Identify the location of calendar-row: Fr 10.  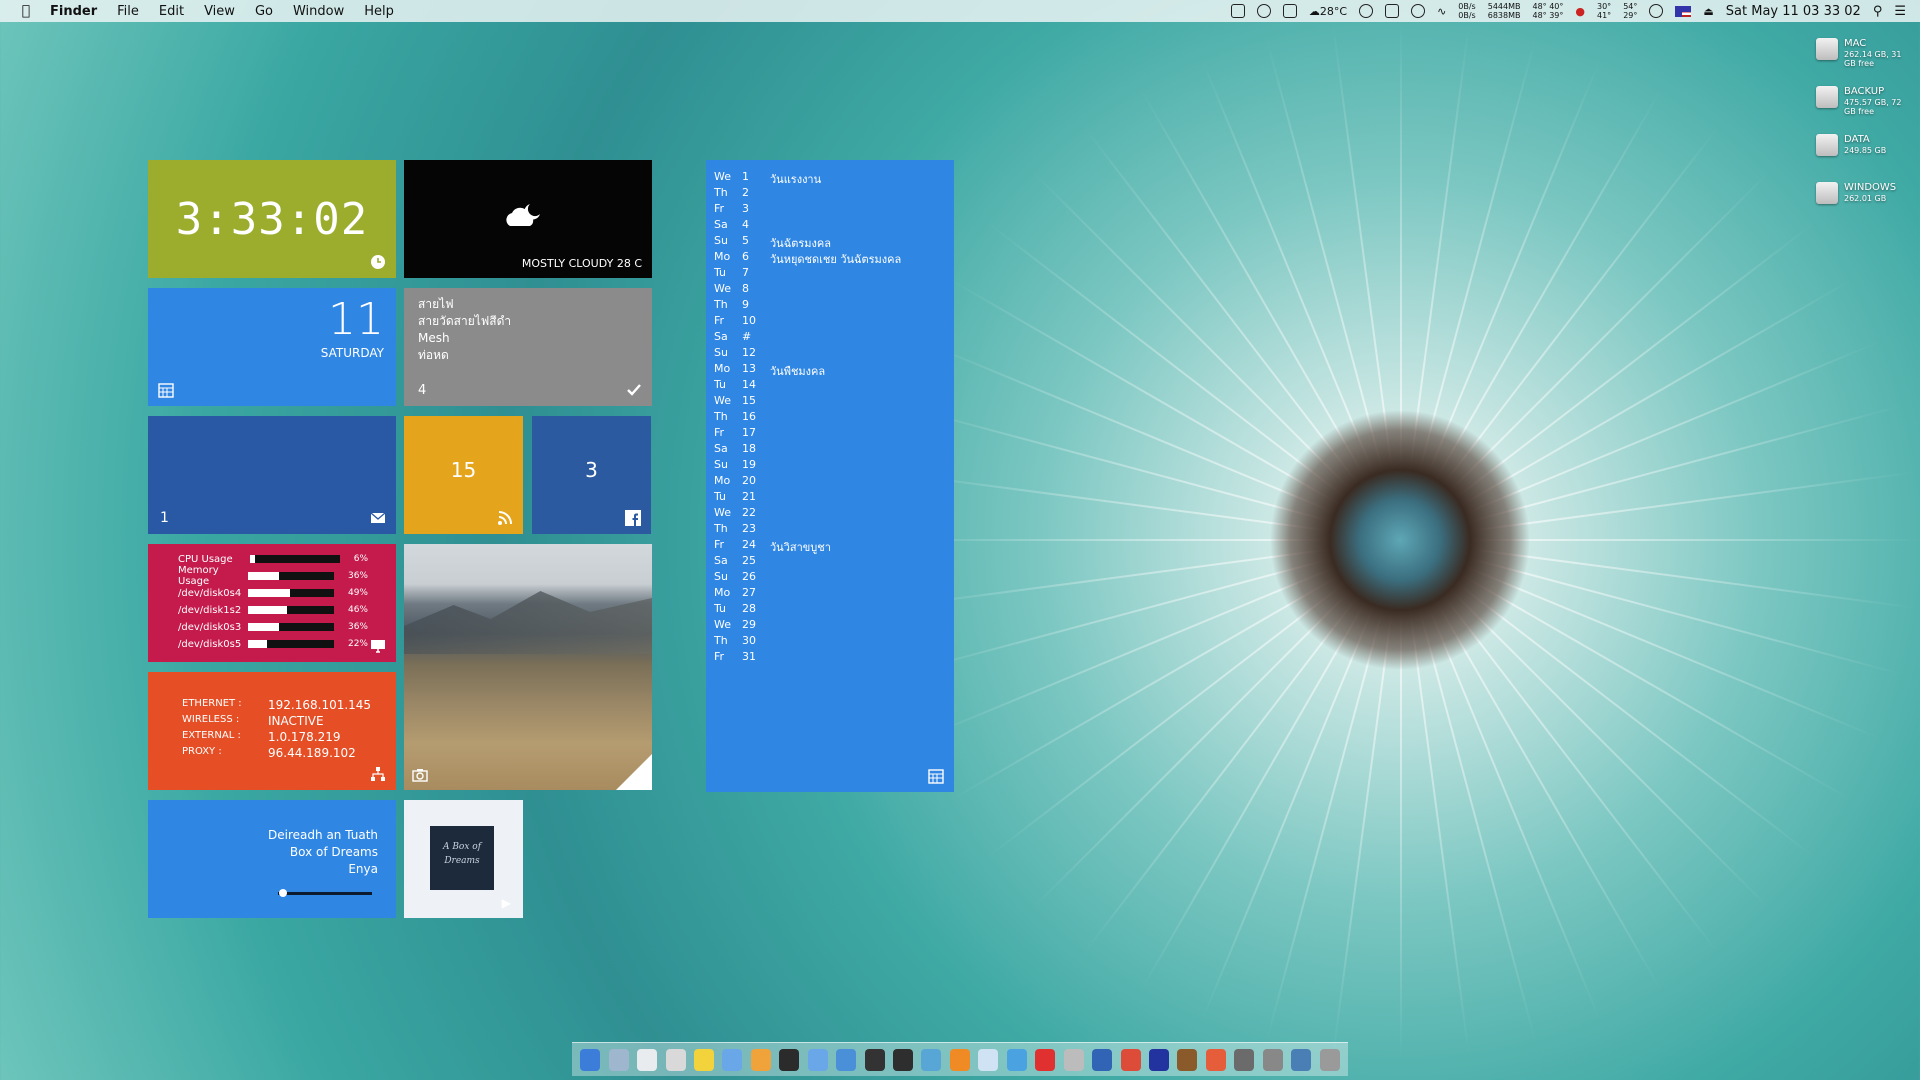
(742, 322).